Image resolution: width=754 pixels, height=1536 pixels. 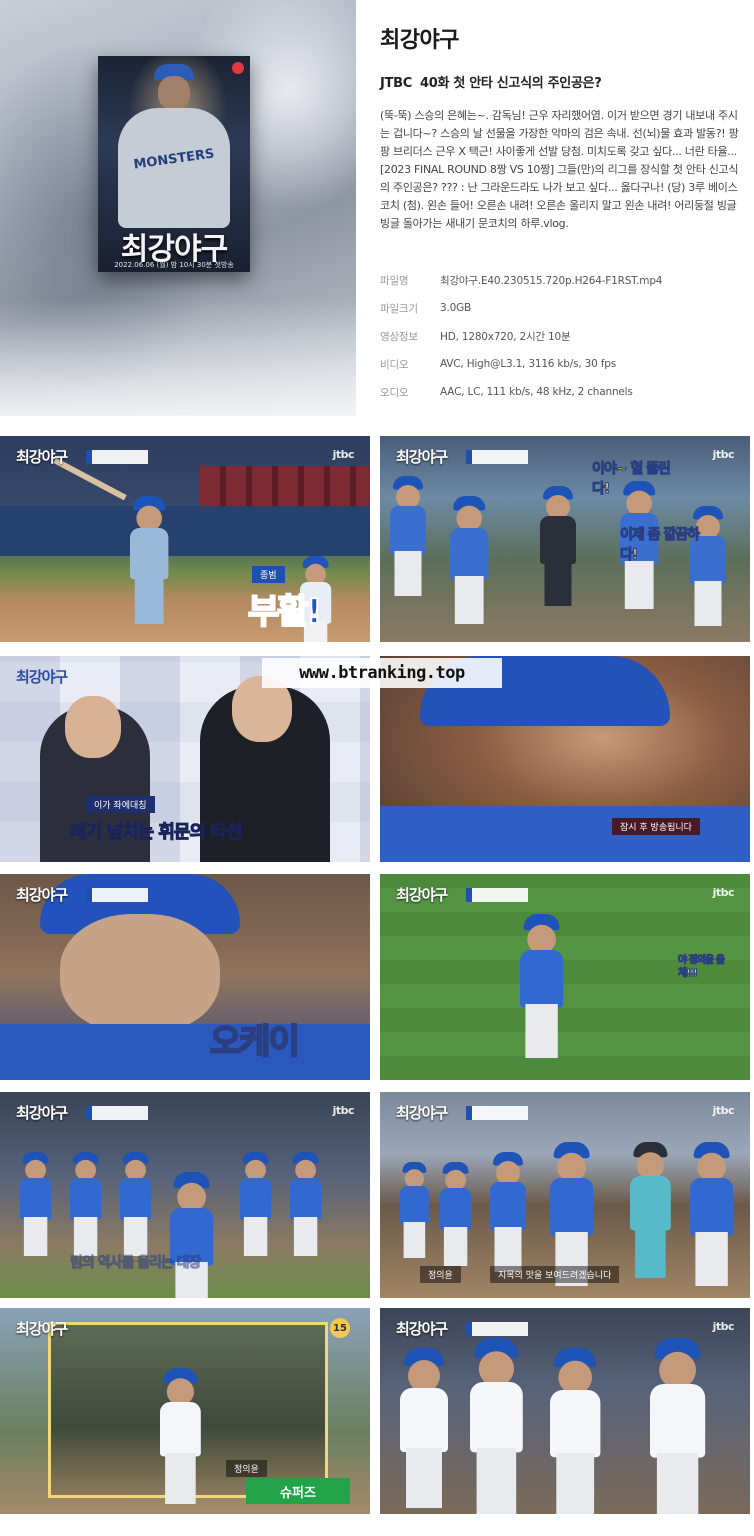 What do you see at coordinates (632, 479) in the screenshot?
I see `caption-top: 이야~ 혈 뚫린다!` at bounding box center [632, 479].